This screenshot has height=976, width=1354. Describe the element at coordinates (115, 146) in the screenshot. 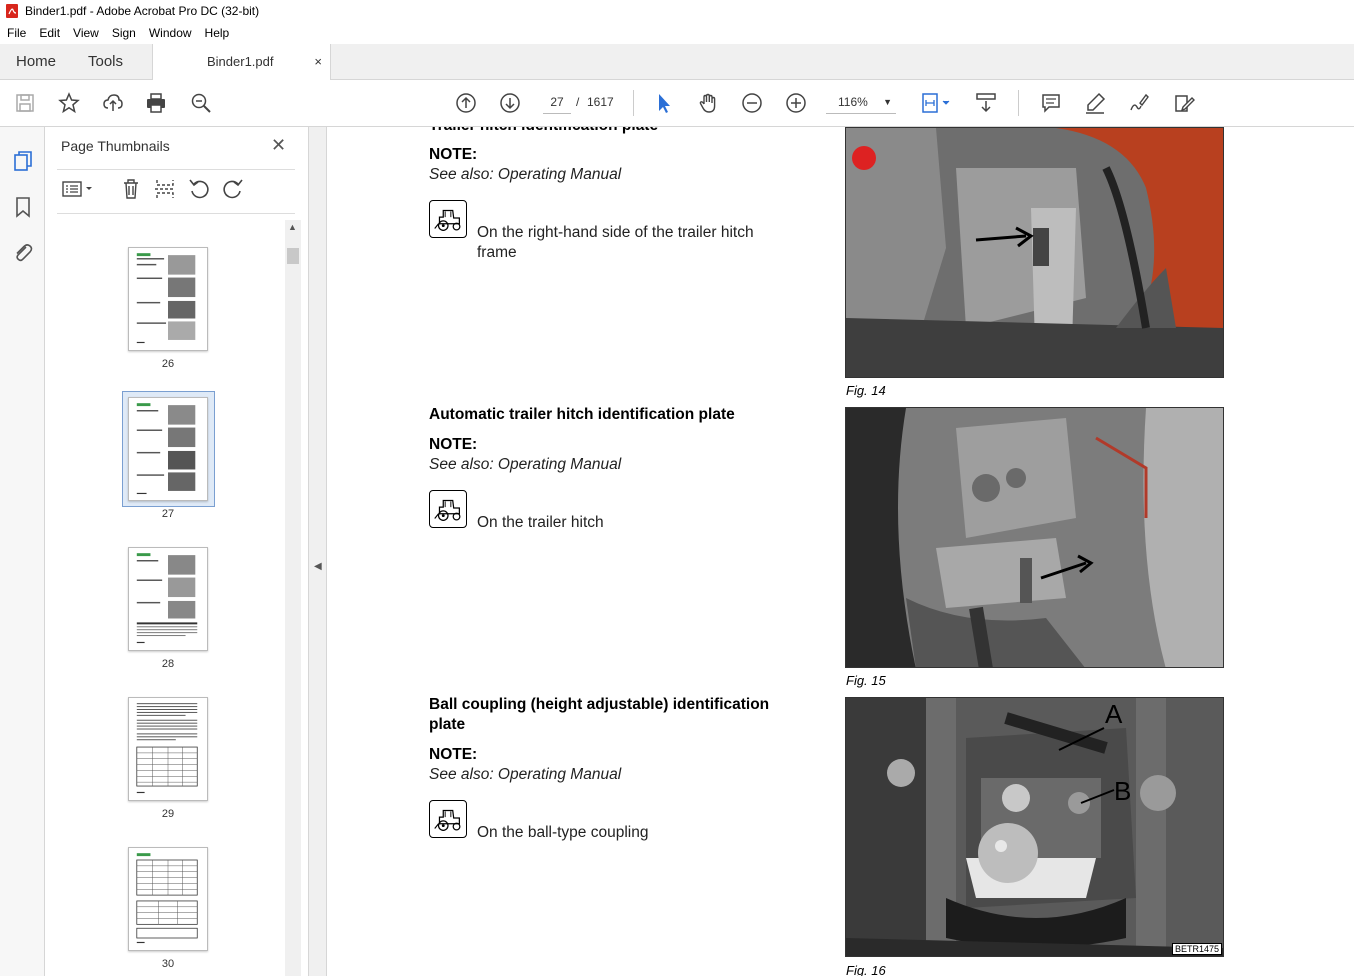

I see `panel-title: Page Thumbnails` at that location.